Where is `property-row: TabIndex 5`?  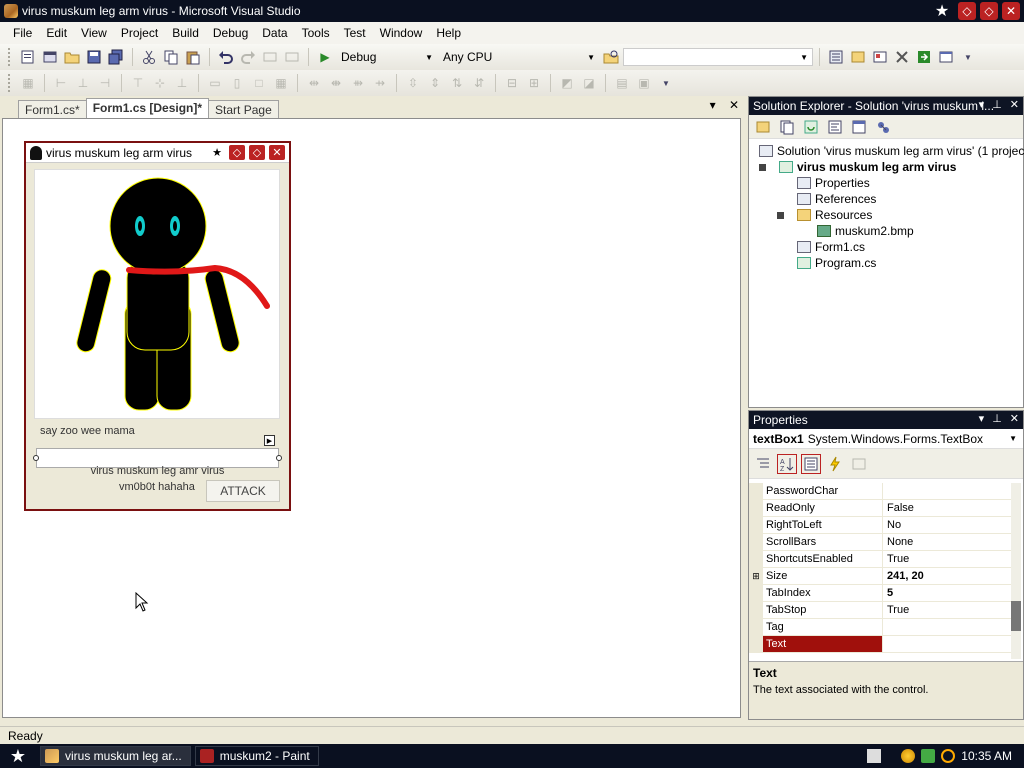
property-row: TabIndex 5 is located at coordinates (880, 593).